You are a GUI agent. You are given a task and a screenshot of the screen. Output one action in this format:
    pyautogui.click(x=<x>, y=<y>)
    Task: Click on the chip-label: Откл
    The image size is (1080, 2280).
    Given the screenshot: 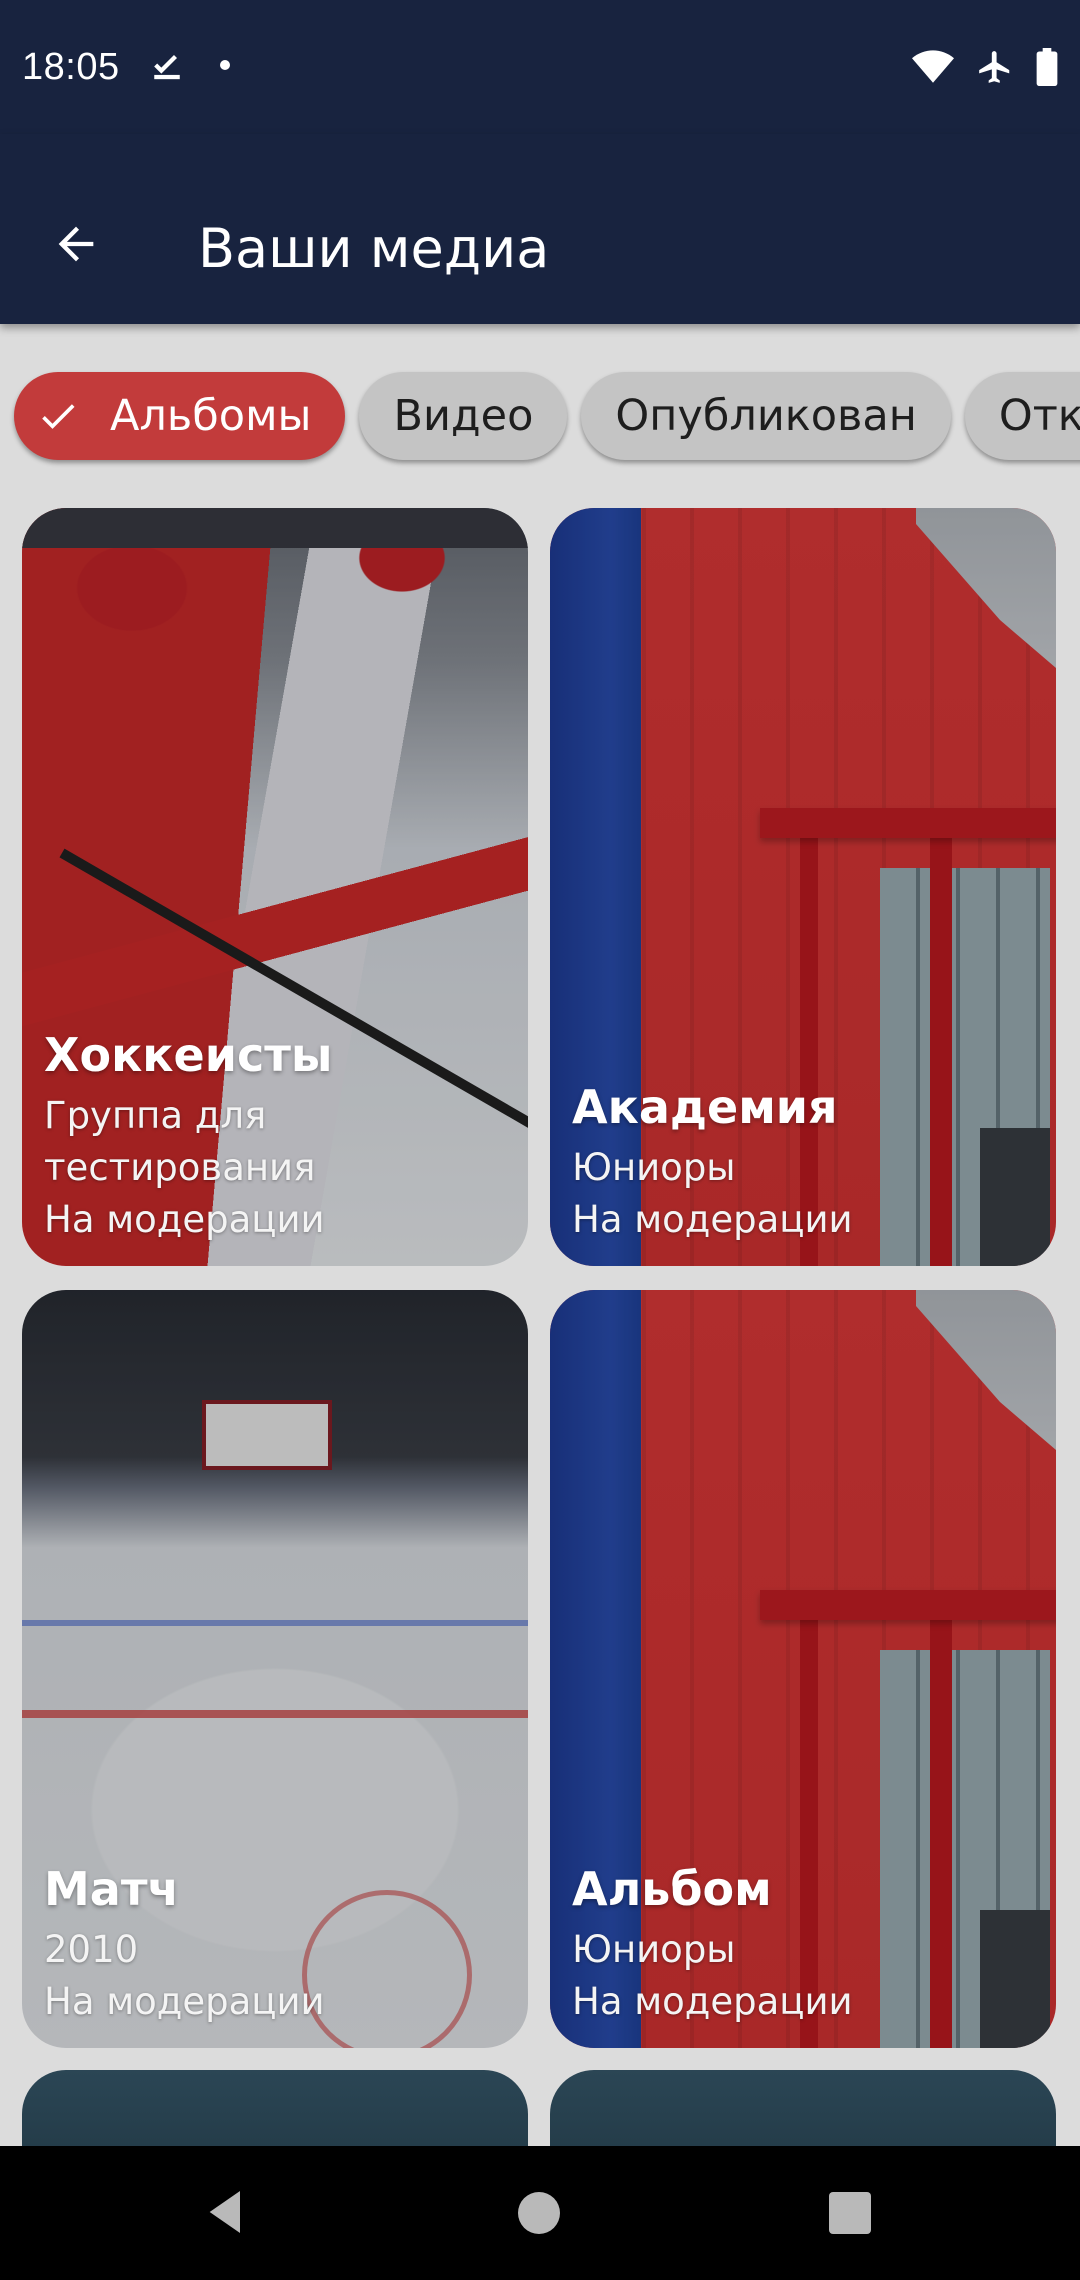 What is the action you would take?
    pyautogui.click(x=1039, y=416)
    